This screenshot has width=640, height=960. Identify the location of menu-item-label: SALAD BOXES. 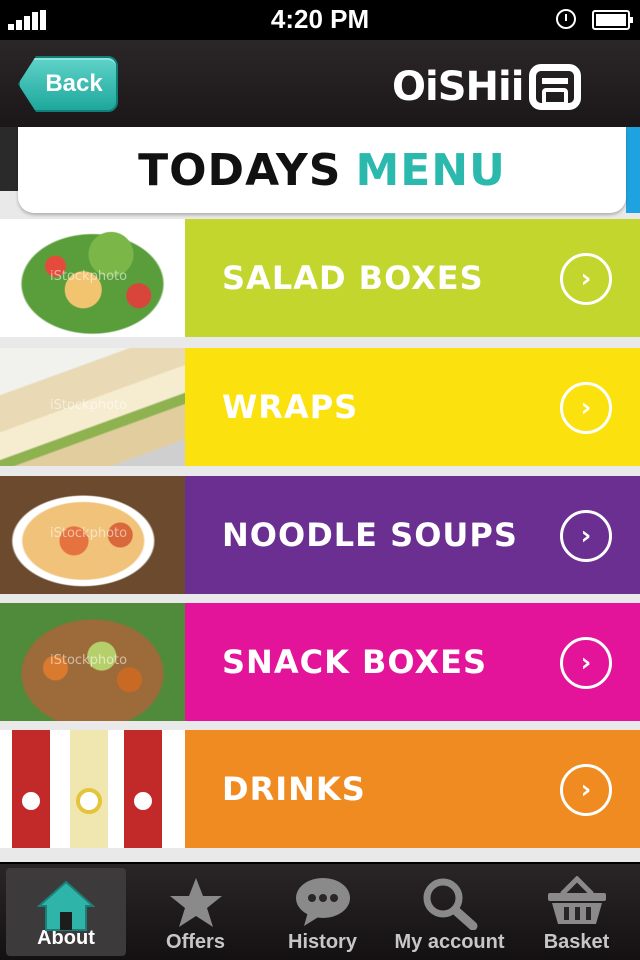
(353, 278).